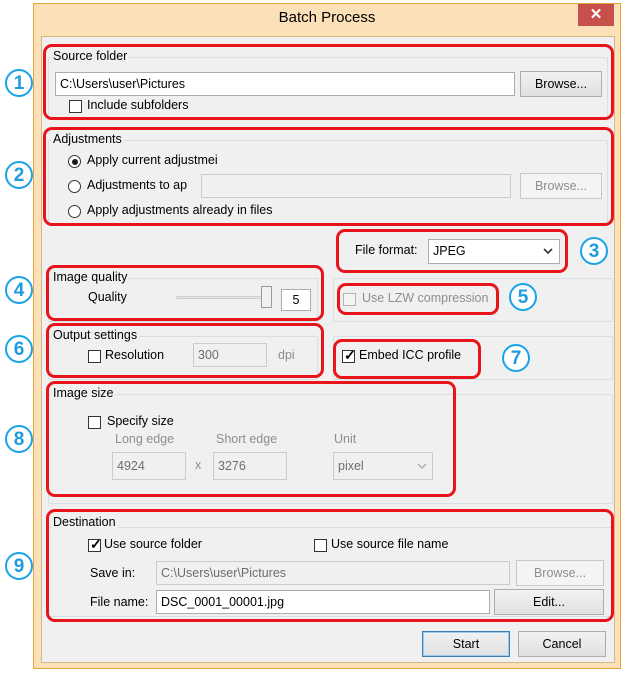 The image size is (626, 675). I want to click on callout-number-8: 8, so click(19, 439).